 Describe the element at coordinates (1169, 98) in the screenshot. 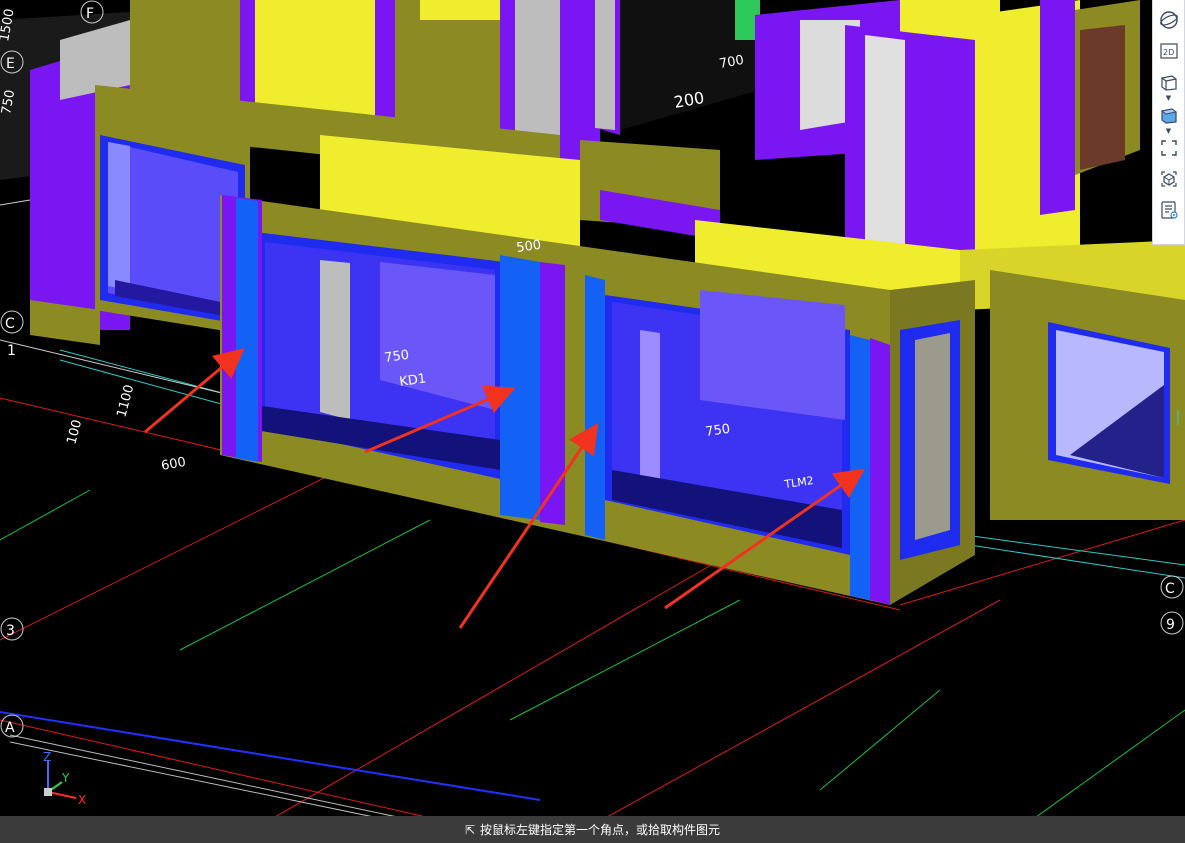

I see `view-3d-box-menu-caret: ▼` at that location.